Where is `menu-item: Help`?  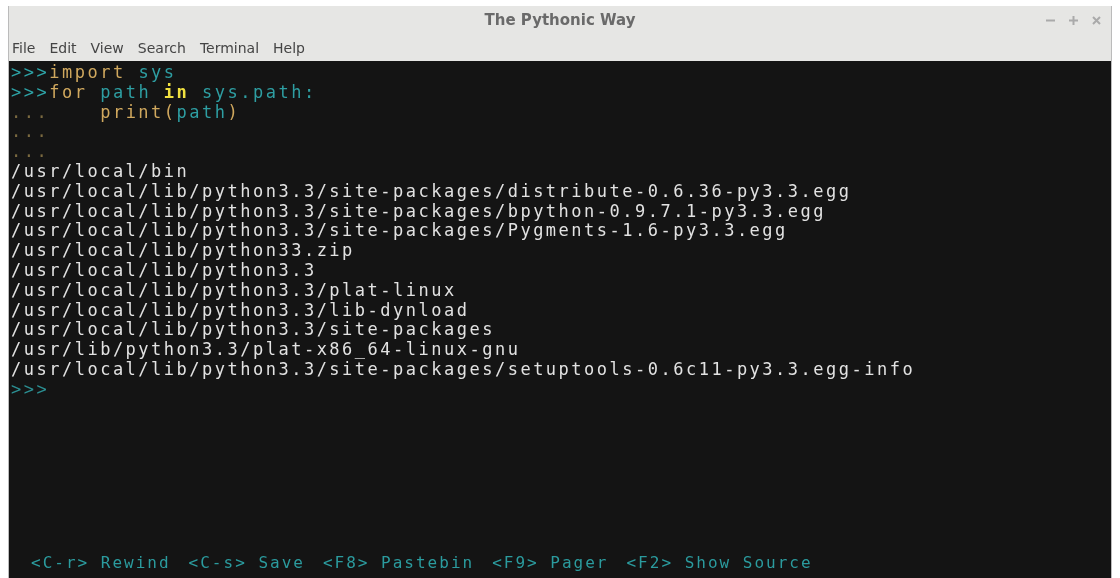 menu-item: Help is located at coordinates (289, 47).